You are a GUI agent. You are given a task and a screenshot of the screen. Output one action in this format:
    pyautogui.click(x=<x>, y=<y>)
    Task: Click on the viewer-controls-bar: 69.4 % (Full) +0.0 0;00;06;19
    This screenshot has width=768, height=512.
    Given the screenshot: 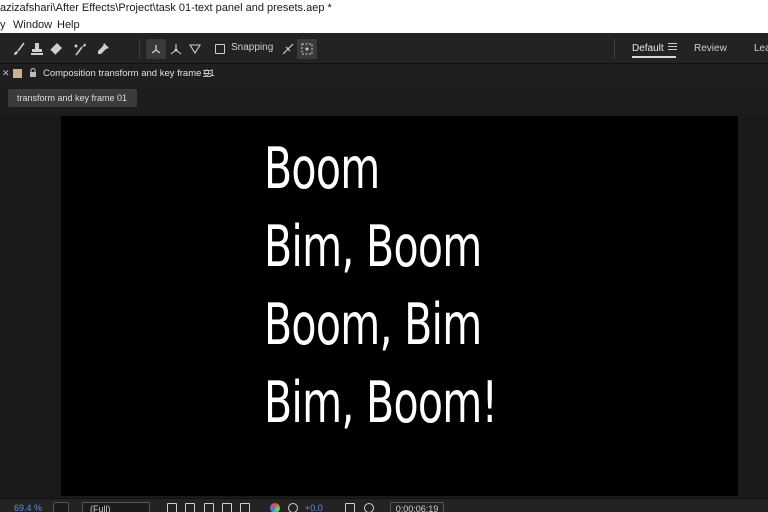 What is the action you would take?
    pyautogui.click(x=384, y=505)
    